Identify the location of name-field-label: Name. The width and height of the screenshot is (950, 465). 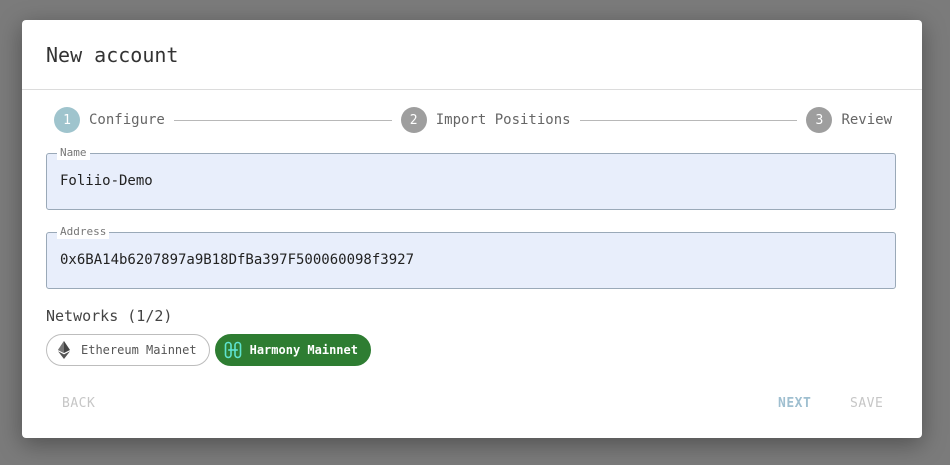
(73, 153).